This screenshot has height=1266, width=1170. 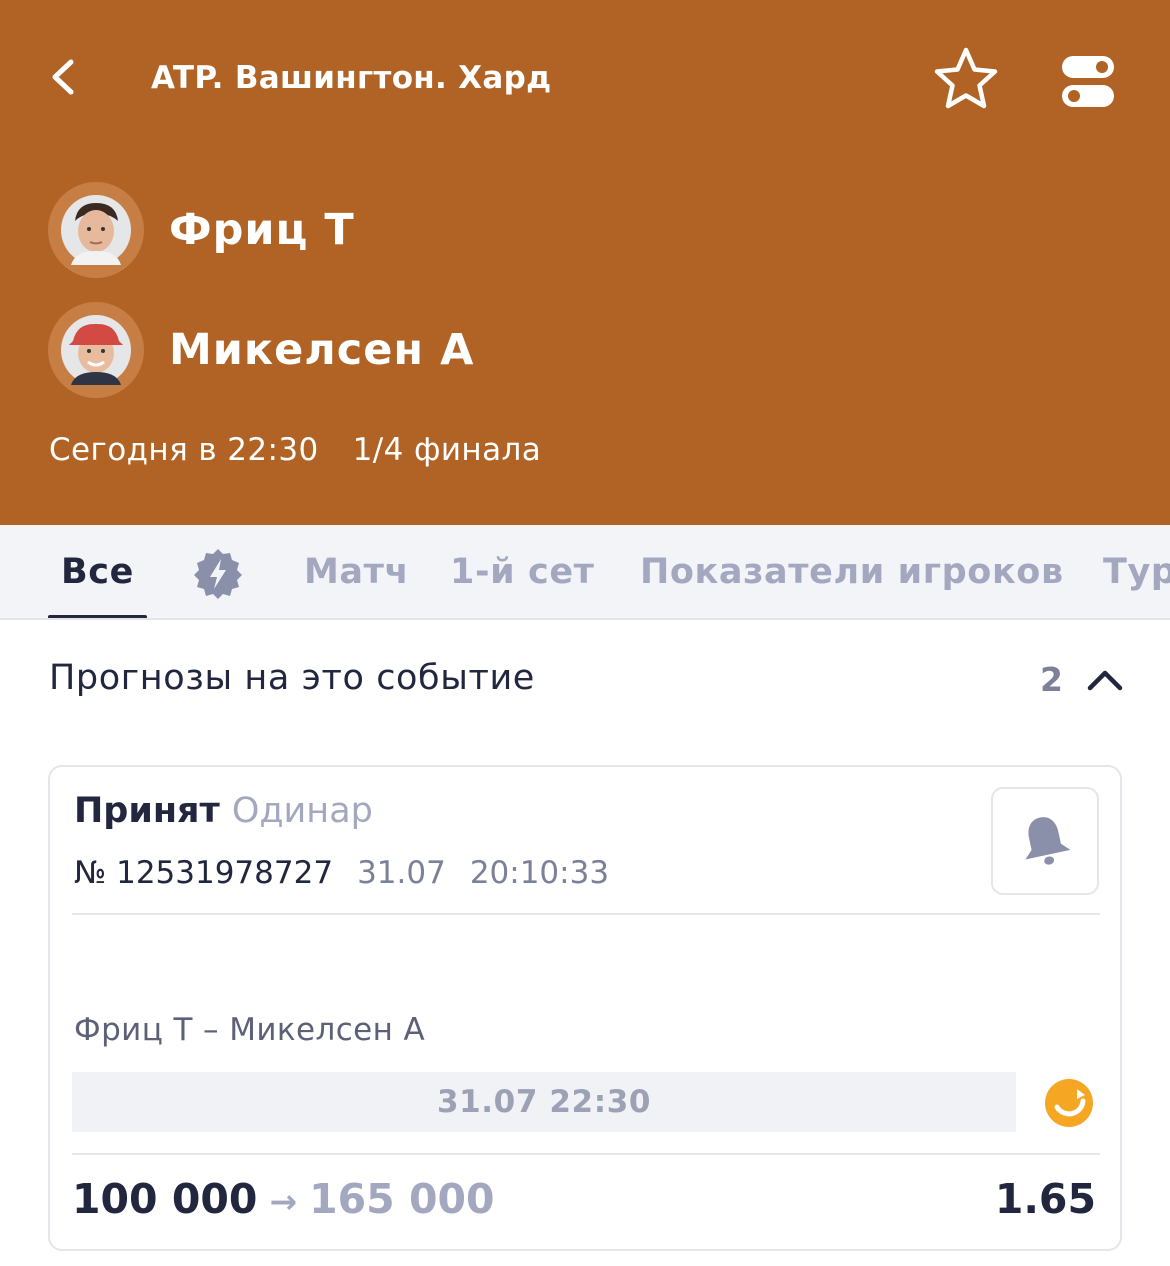 What do you see at coordinates (539, 873) in the screenshot?
I see `bet-time: 20:10:33` at bounding box center [539, 873].